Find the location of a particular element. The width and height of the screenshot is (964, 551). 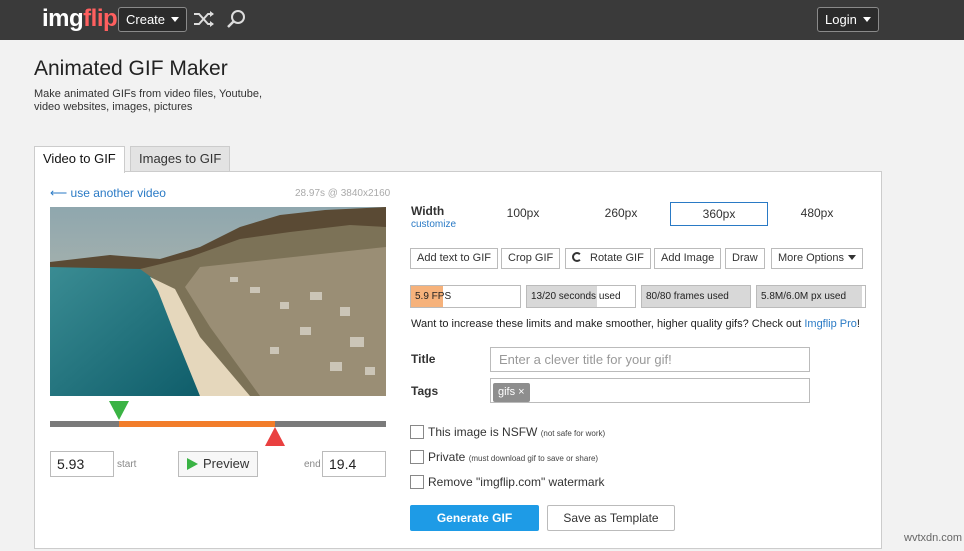

site-watermark: wvtxdn.com is located at coordinates (933, 538).